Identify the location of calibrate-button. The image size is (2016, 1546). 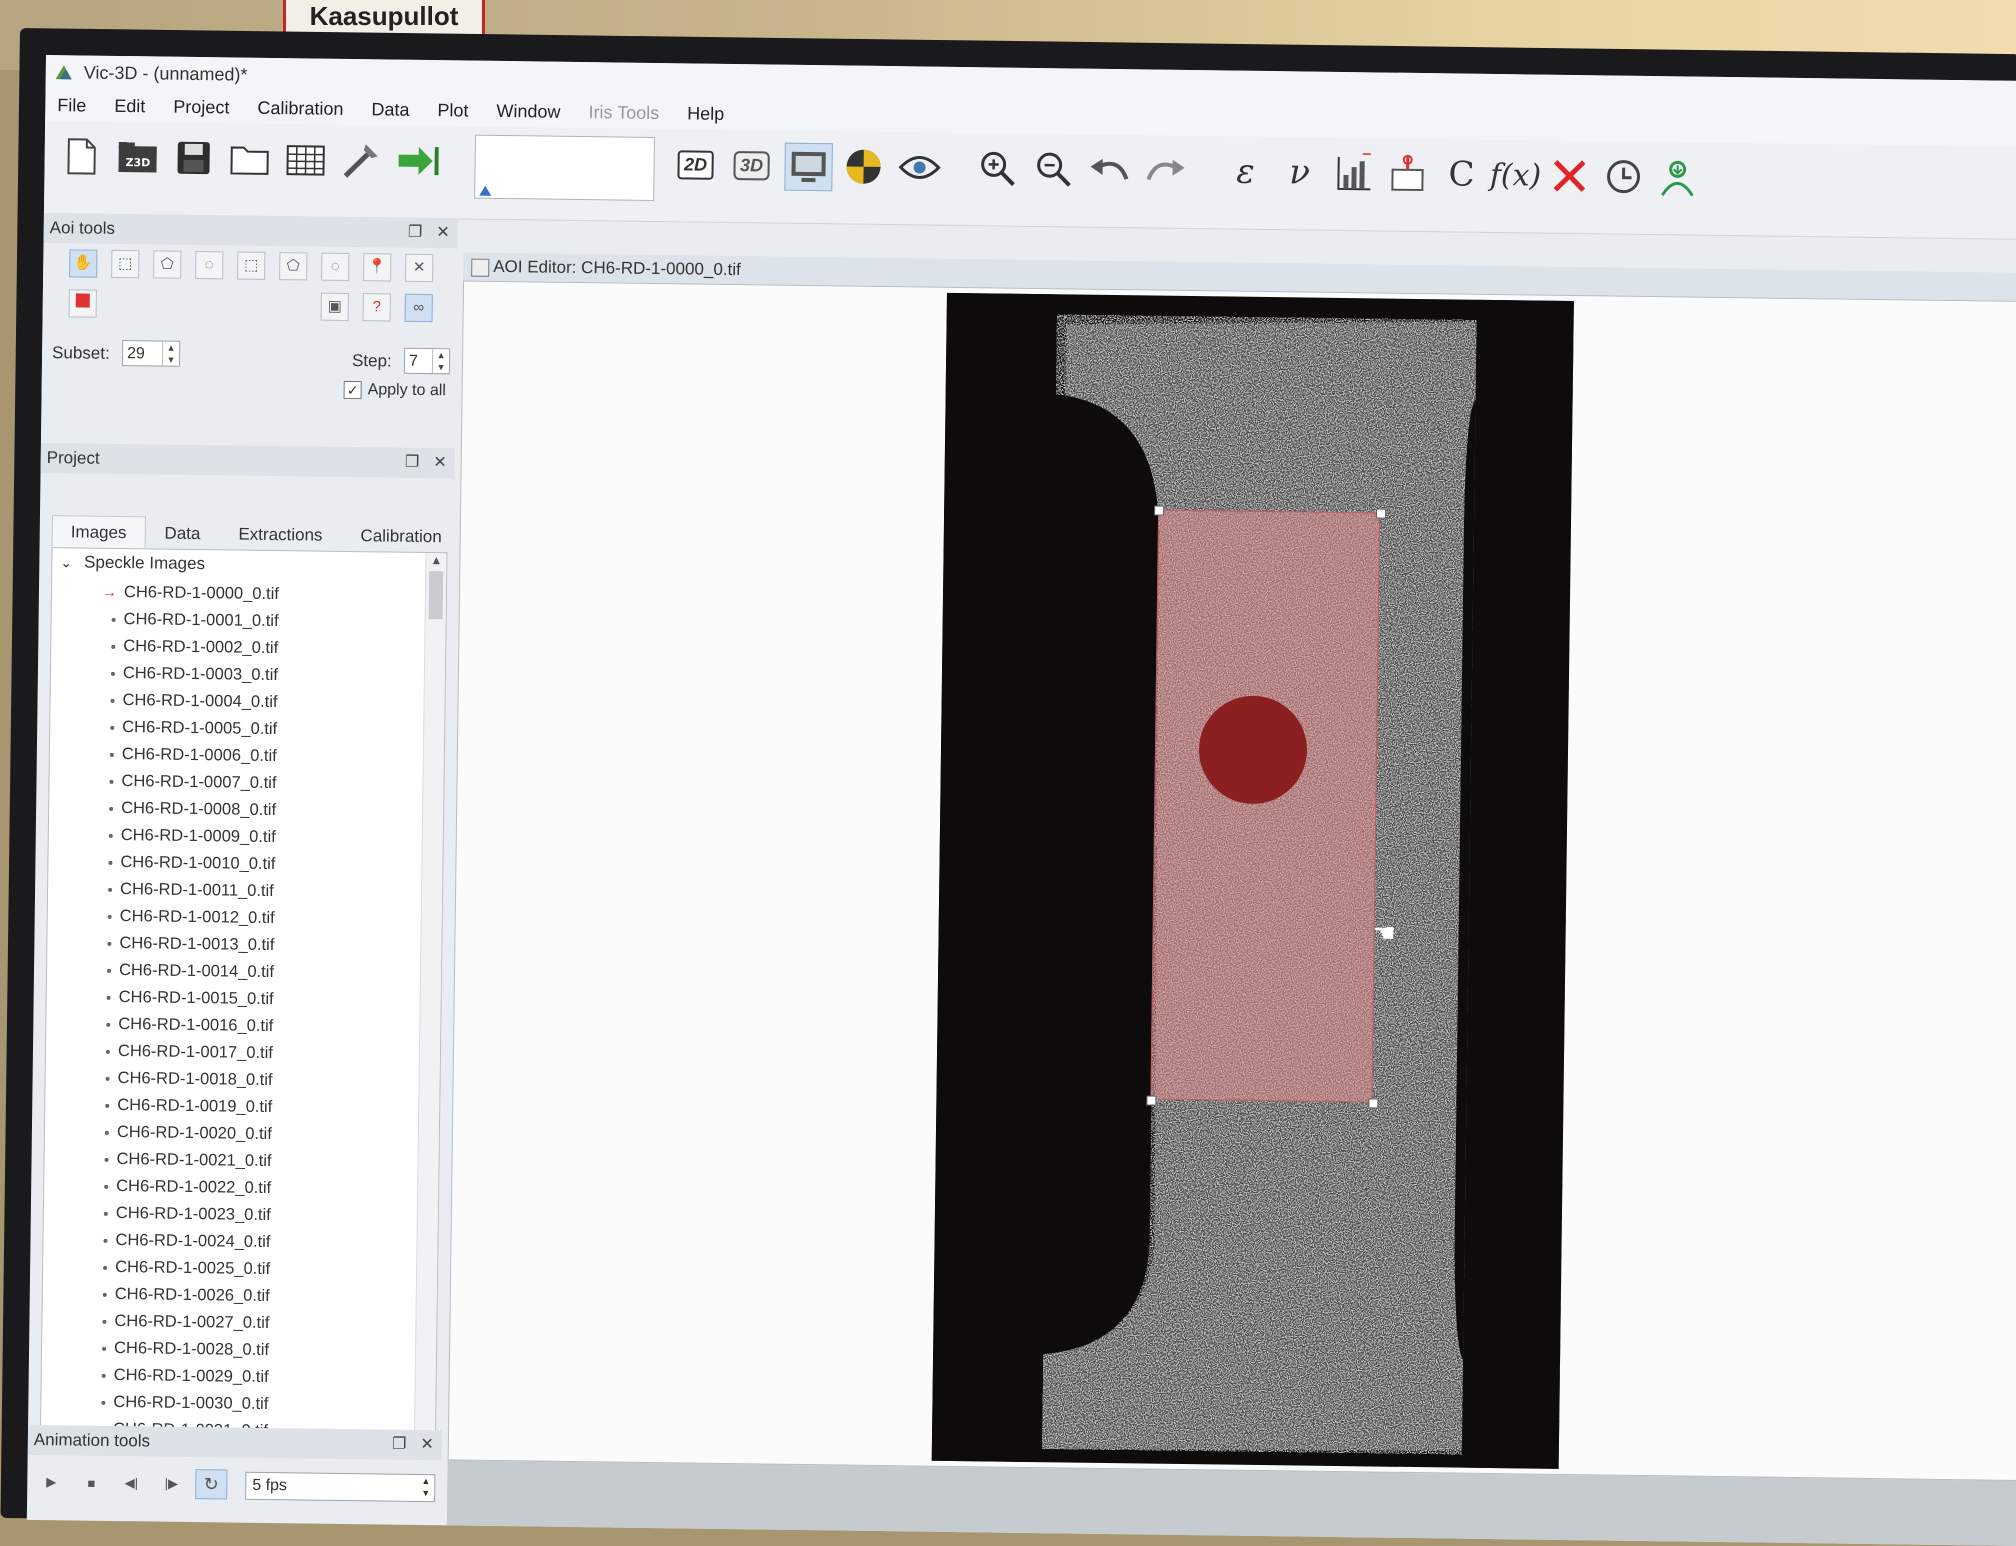
(361, 160).